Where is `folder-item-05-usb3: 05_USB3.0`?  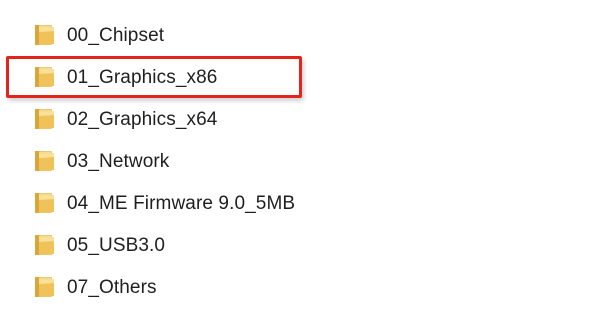
folder-item-05-usb3: 05_USB3.0 is located at coordinates (224, 245).